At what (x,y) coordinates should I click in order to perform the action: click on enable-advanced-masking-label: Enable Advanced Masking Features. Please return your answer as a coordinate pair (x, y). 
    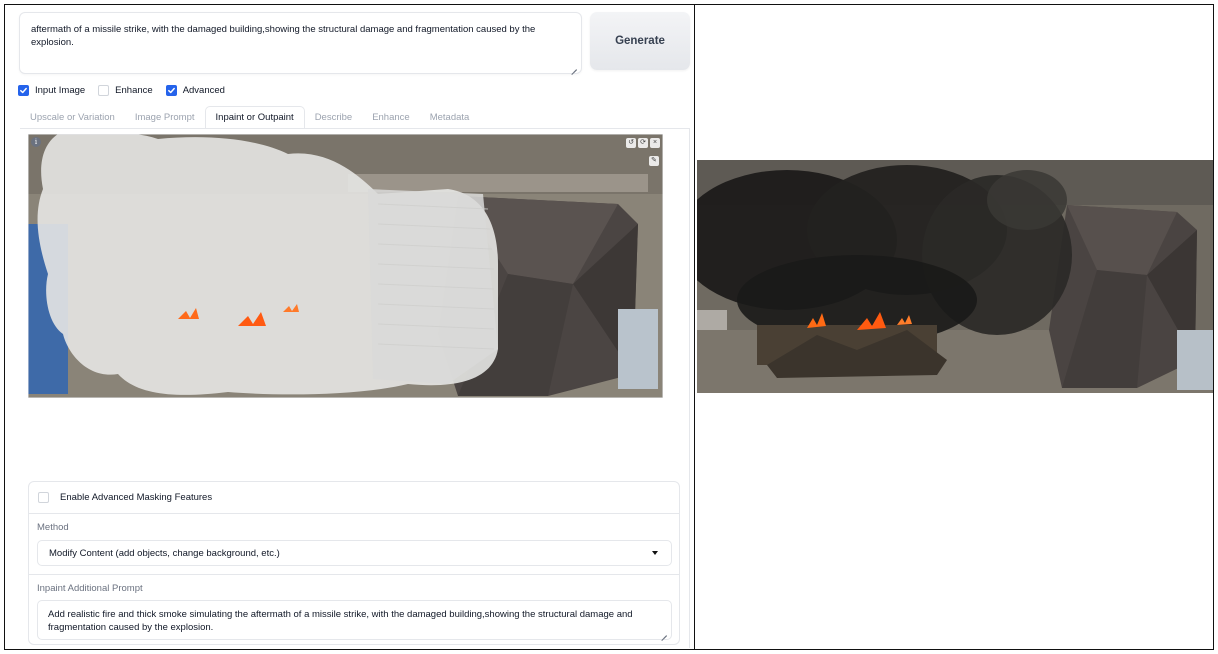
    Looking at the image, I should click on (136, 497).